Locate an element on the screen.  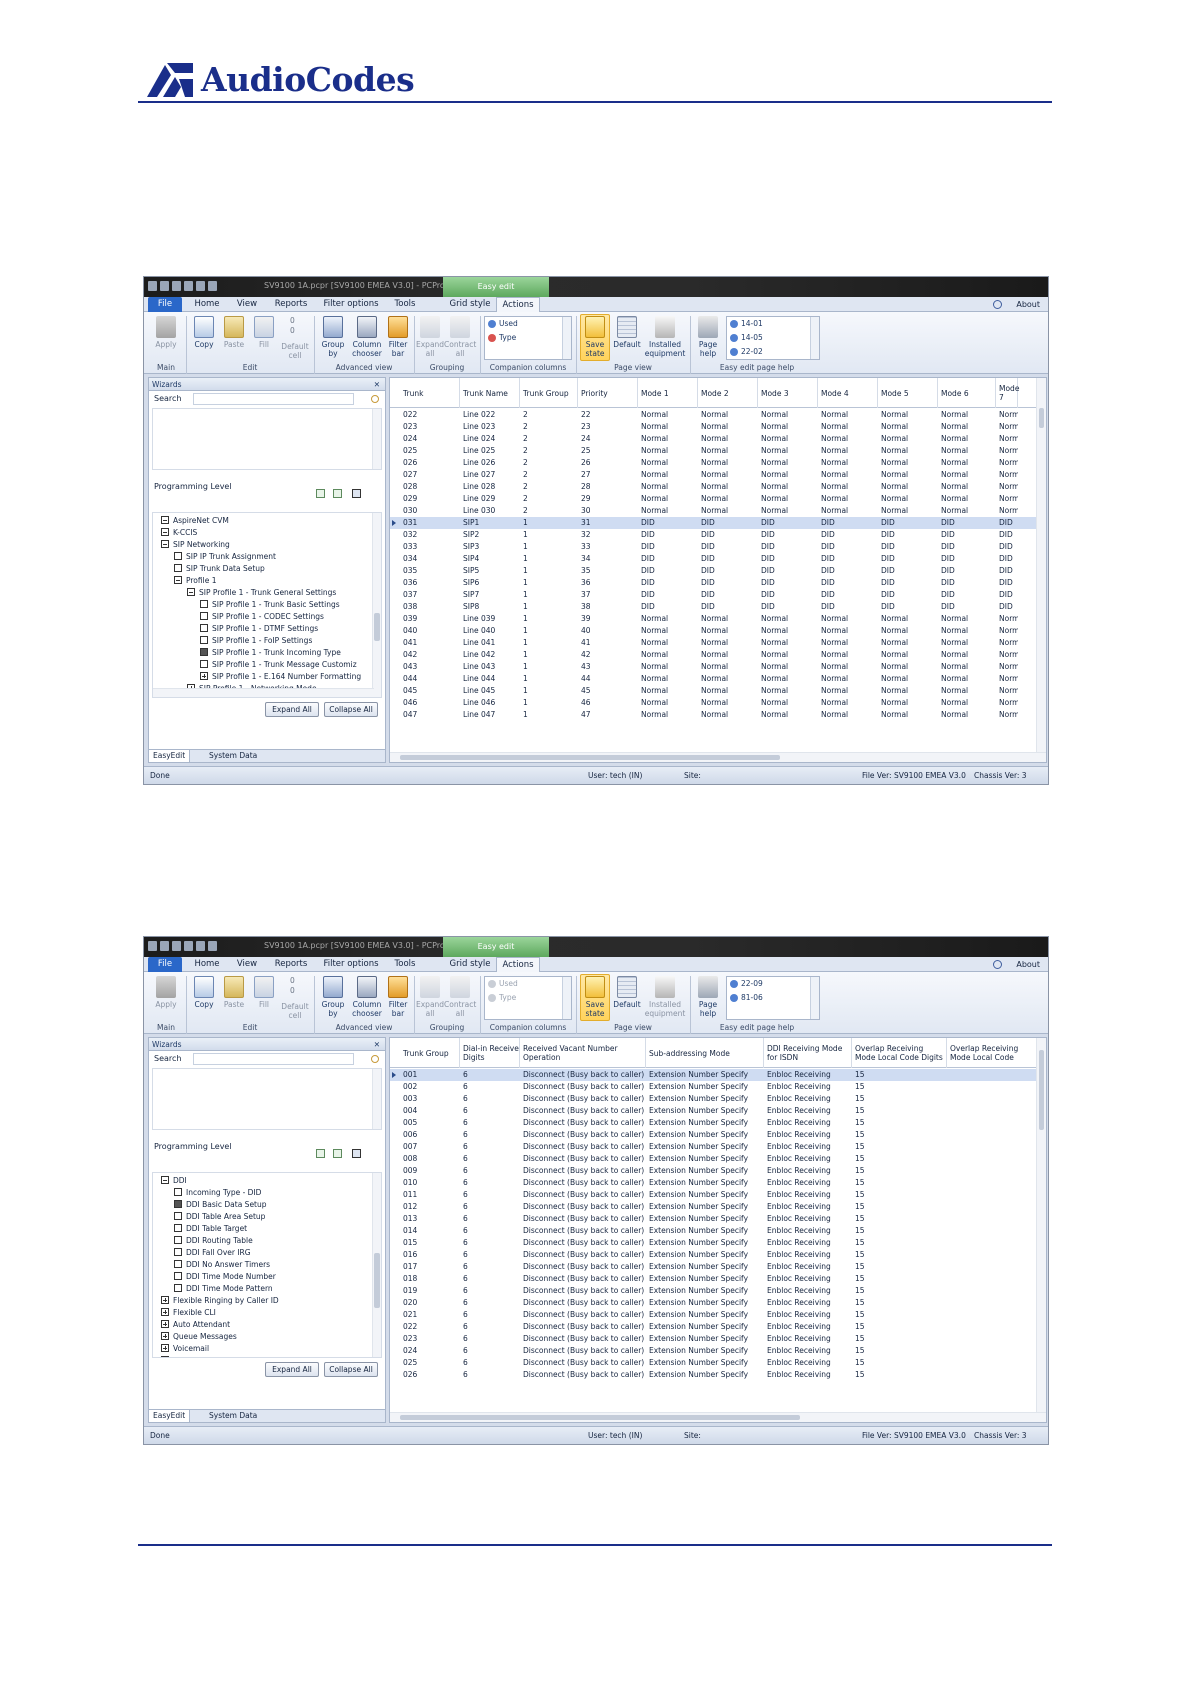
table-cell: SIP7 is located at coordinates (490, 595).